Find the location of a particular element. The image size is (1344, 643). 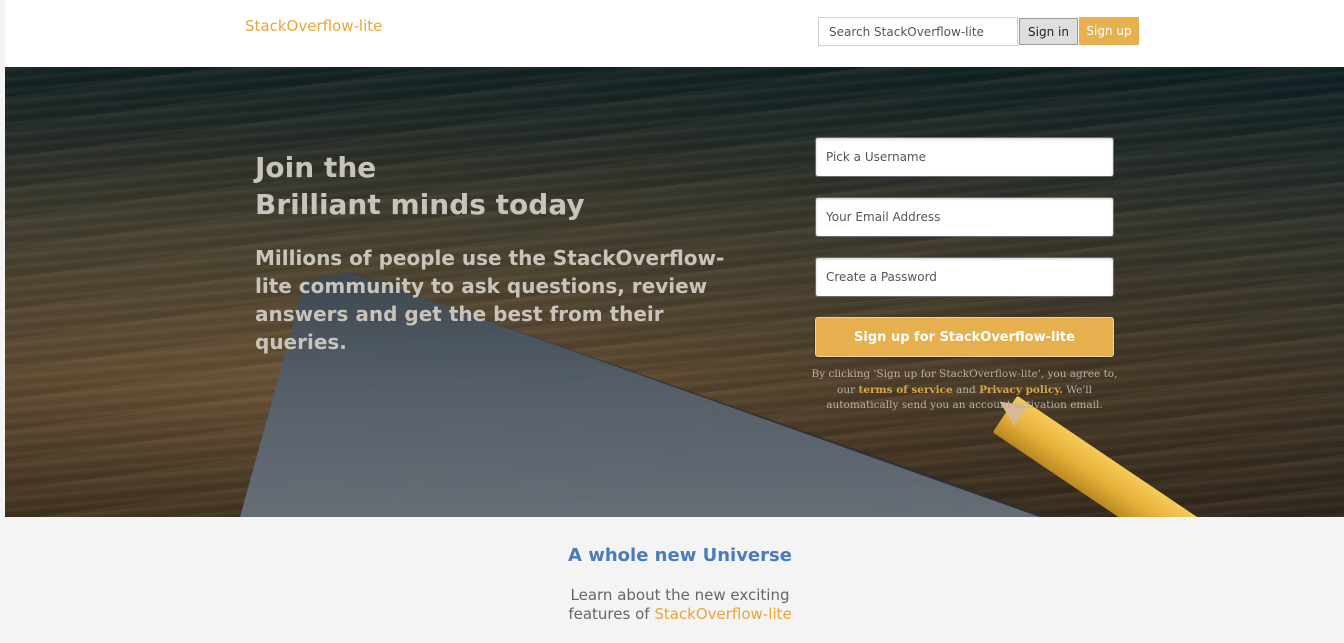

terms-of-service-link: terms of service is located at coordinates (905, 390).